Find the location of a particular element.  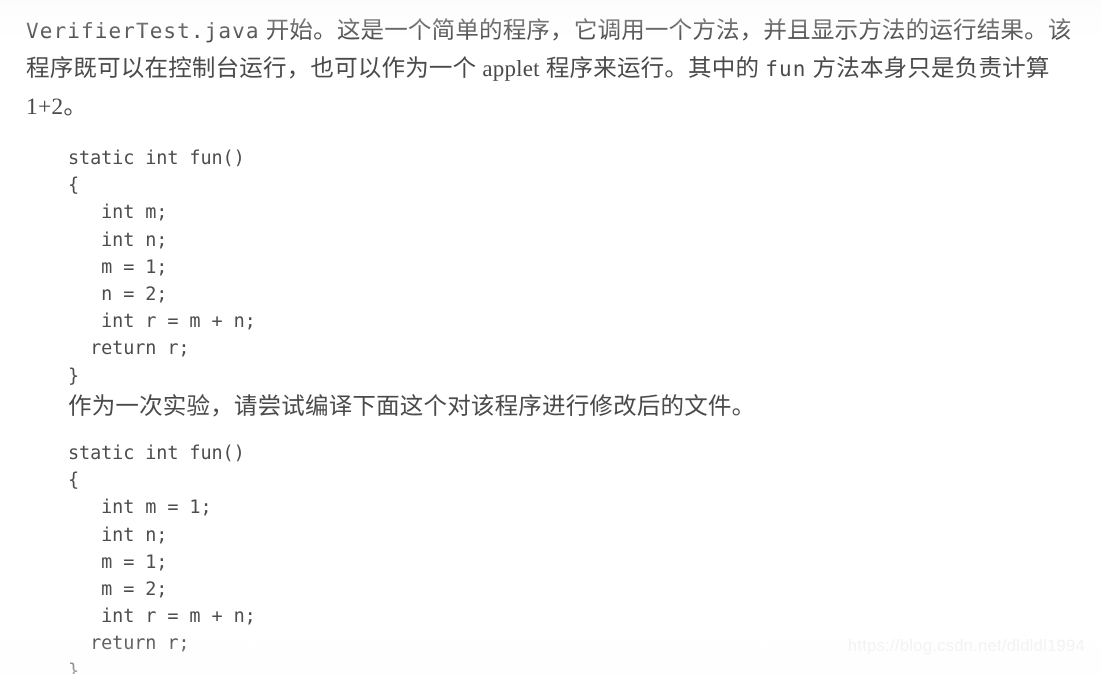

fun-method-name: fun is located at coordinates (786, 69).